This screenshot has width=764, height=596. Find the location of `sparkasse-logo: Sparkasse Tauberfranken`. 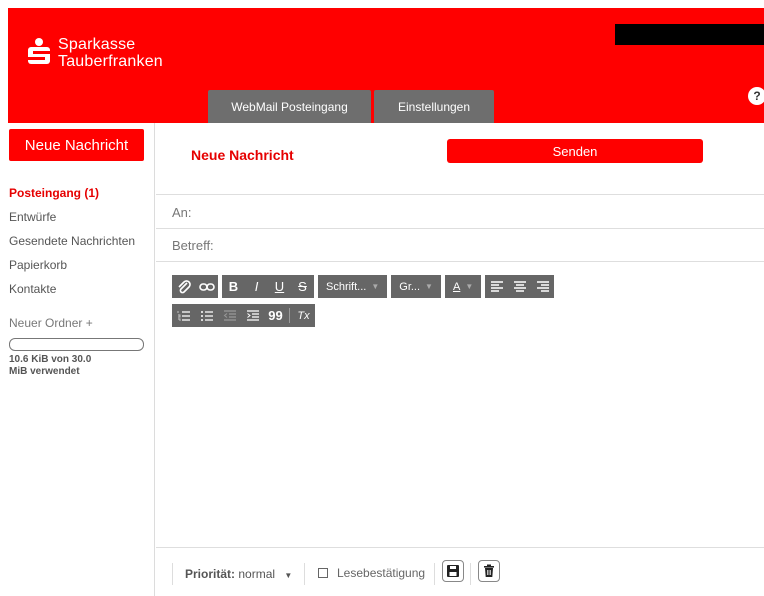

sparkasse-logo: Sparkasse Tauberfranken is located at coordinates (95, 53).